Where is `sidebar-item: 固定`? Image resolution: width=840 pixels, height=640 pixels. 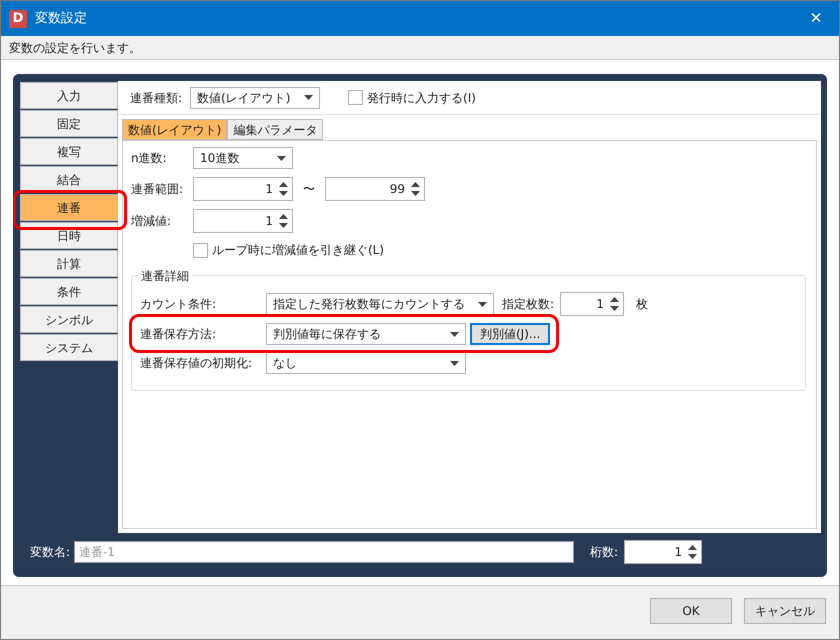 sidebar-item: 固定 is located at coordinates (69, 123).